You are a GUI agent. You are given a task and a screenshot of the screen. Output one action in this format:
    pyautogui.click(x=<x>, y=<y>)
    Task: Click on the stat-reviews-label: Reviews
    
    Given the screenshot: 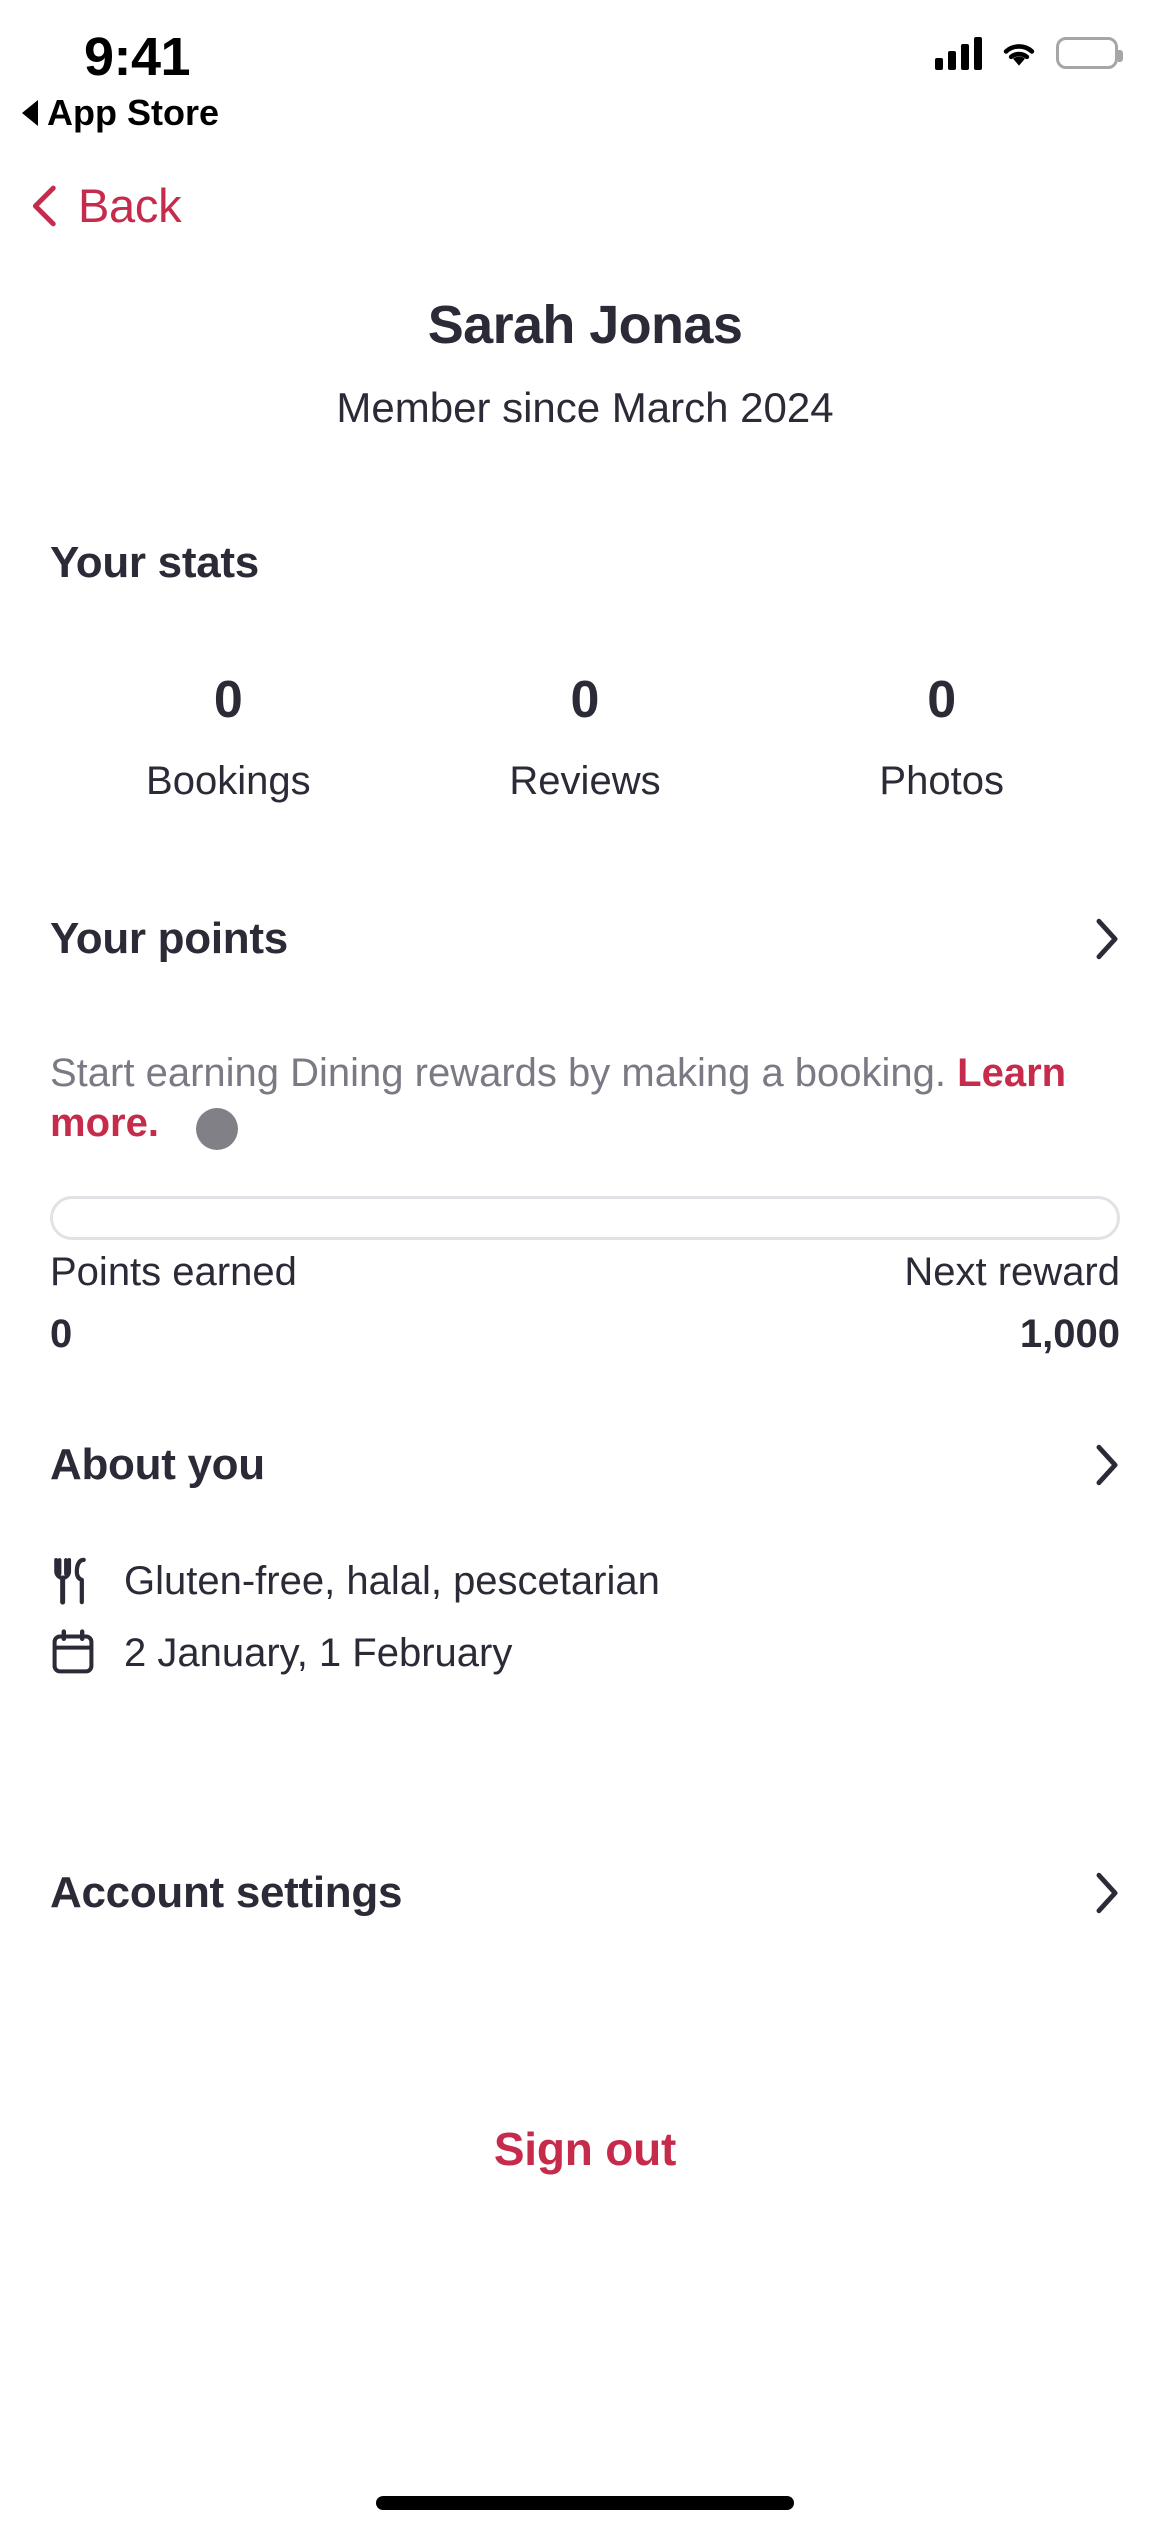 What is the action you would take?
    pyautogui.click(x=585, y=781)
    